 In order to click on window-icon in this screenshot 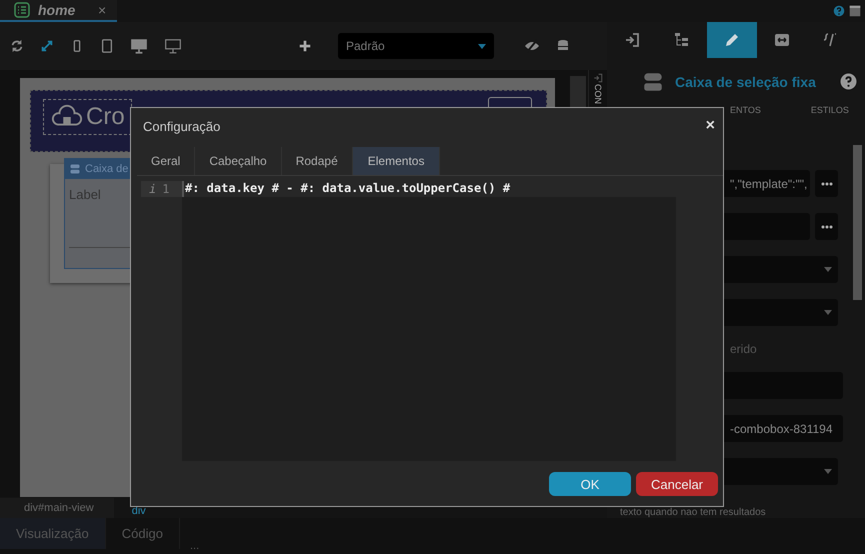, I will do `click(855, 11)`.